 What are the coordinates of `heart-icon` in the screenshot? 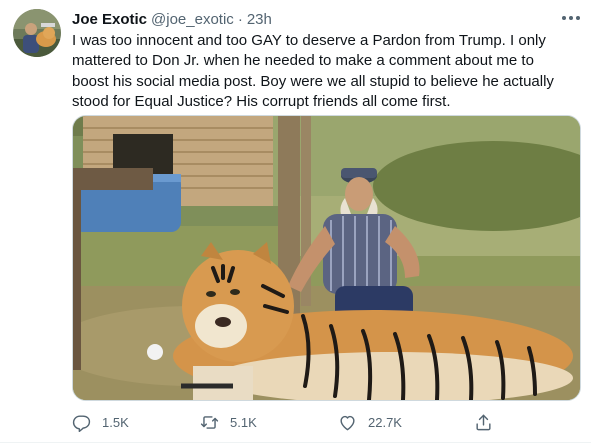 It's located at (347, 422).